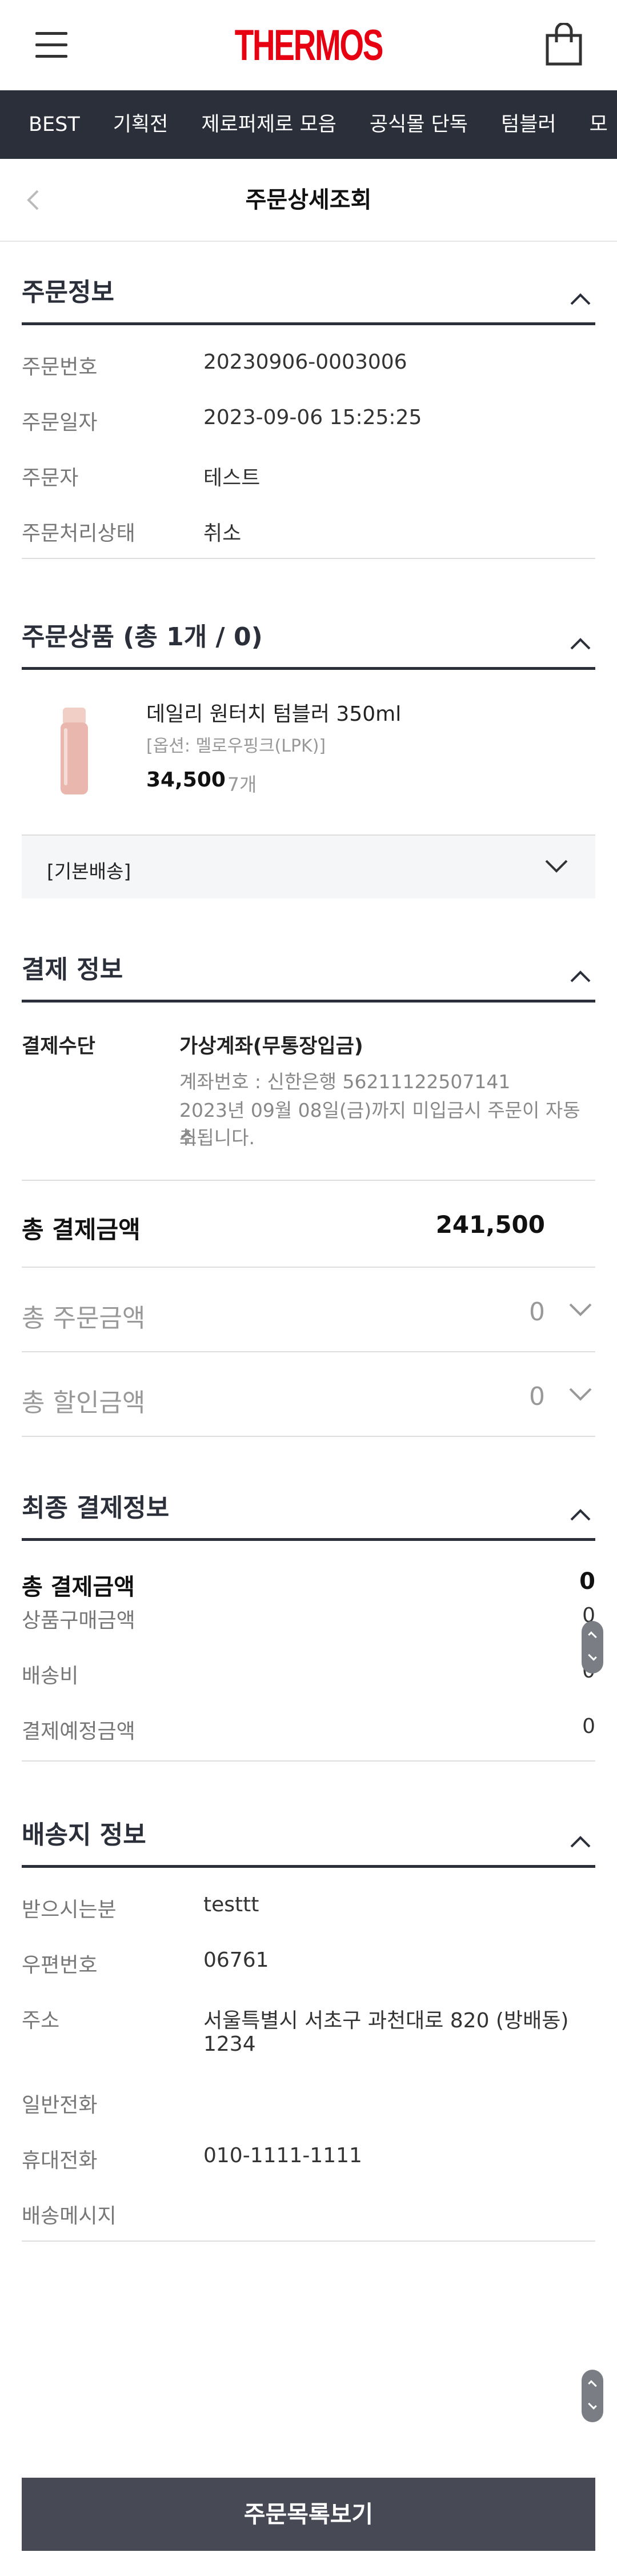 This screenshot has width=617, height=2576. Describe the element at coordinates (308, 867) in the screenshot. I see `shipping-group-toggle: [기본배송]` at that location.